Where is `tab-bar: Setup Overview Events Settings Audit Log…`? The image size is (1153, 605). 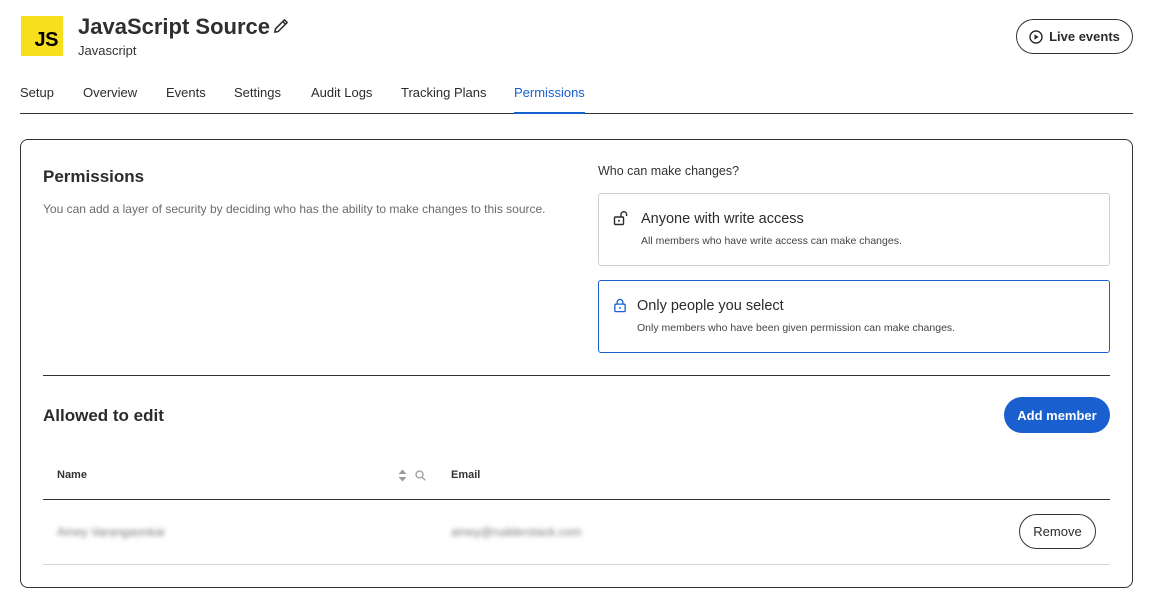 tab-bar: Setup Overview Events Settings Audit Log… is located at coordinates (576, 99).